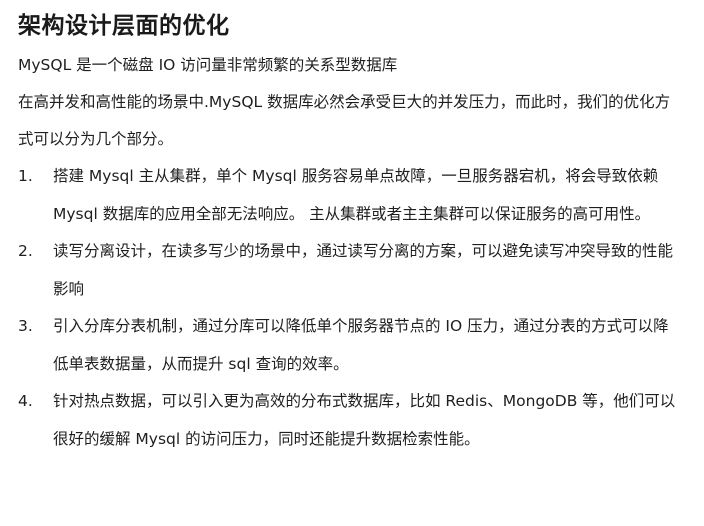 The width and height of the screenshot is (704, 526). What do you see at coordinates (124, 26) in the screenshot?
I see `section-title: 架构设计层面的优化` at bounding box center [124, 26].